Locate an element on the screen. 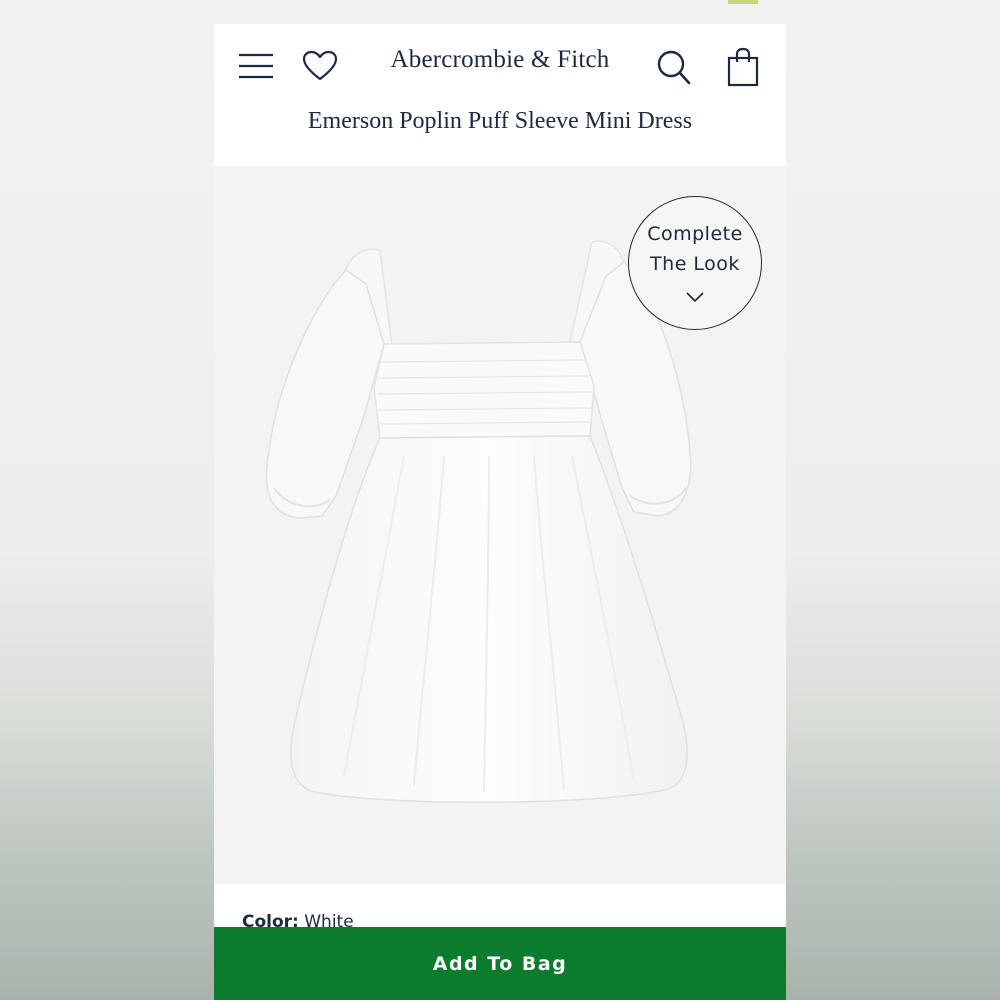 The width and height of the screenshot is (1000, 1000). search-button is located at coordinates (674, 68).